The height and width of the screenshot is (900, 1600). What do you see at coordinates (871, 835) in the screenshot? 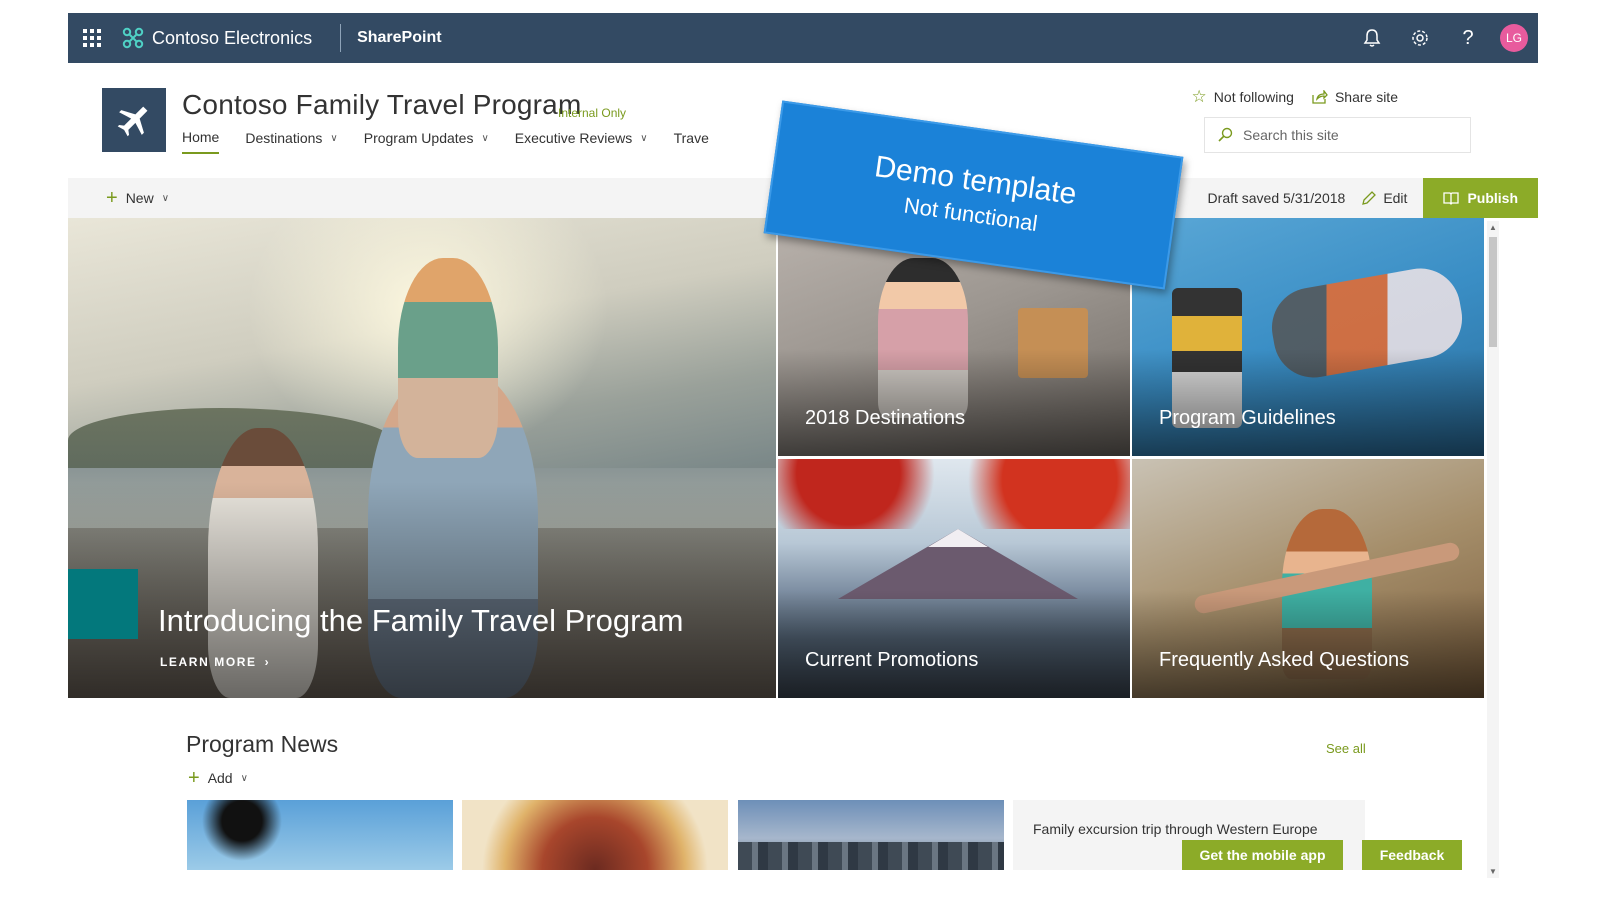
I see `news-card-city` at bounding box center [871, 835].